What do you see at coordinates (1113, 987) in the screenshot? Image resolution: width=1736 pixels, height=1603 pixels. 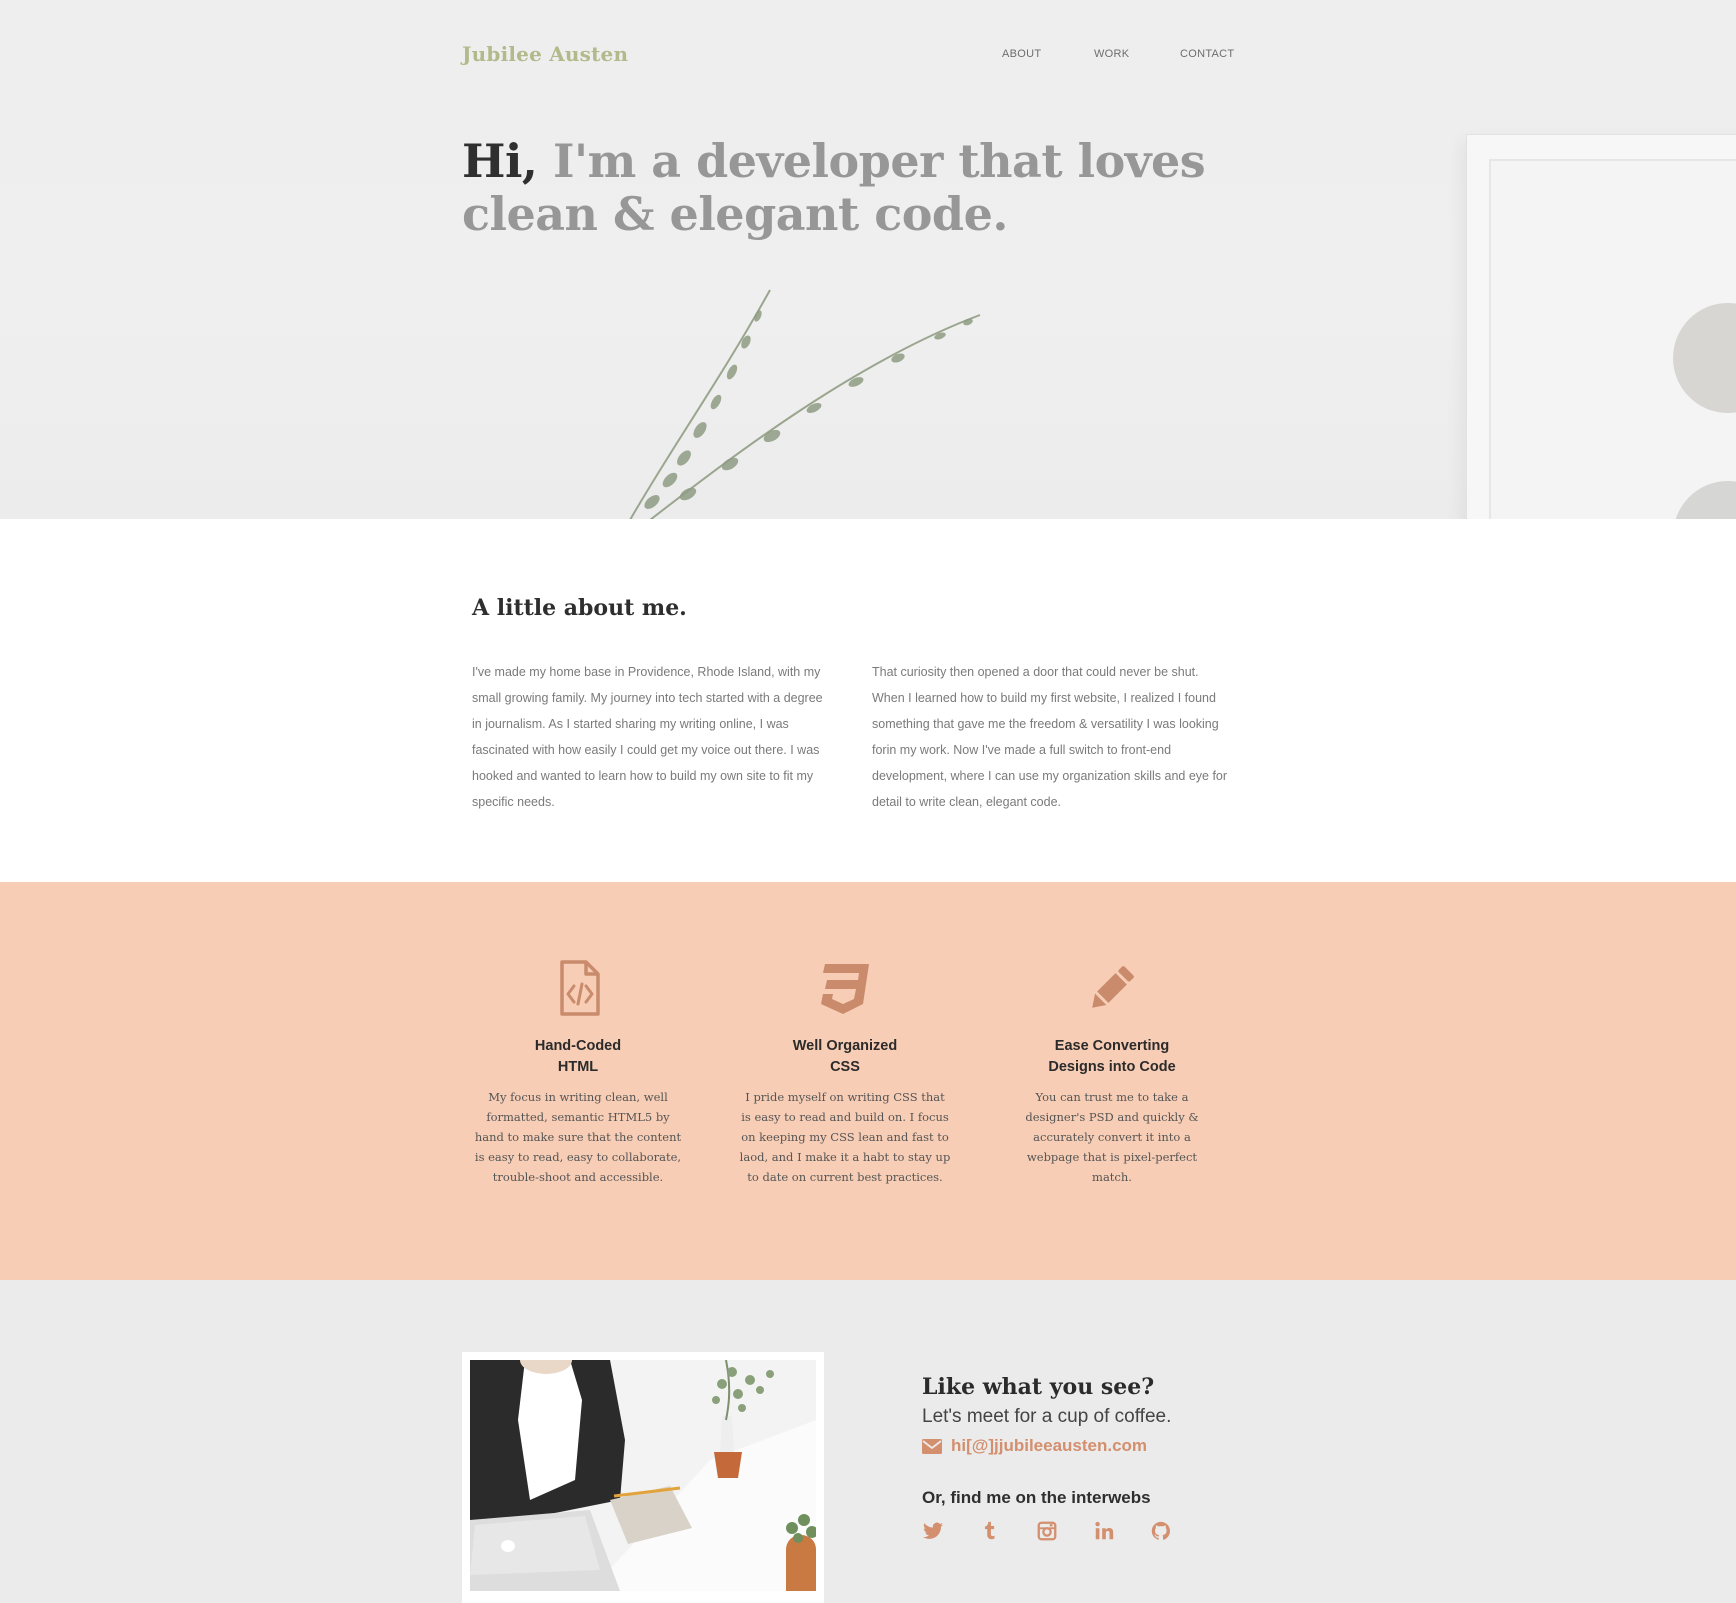 I see `pencil-icon` at bounding box center [1113, 987].